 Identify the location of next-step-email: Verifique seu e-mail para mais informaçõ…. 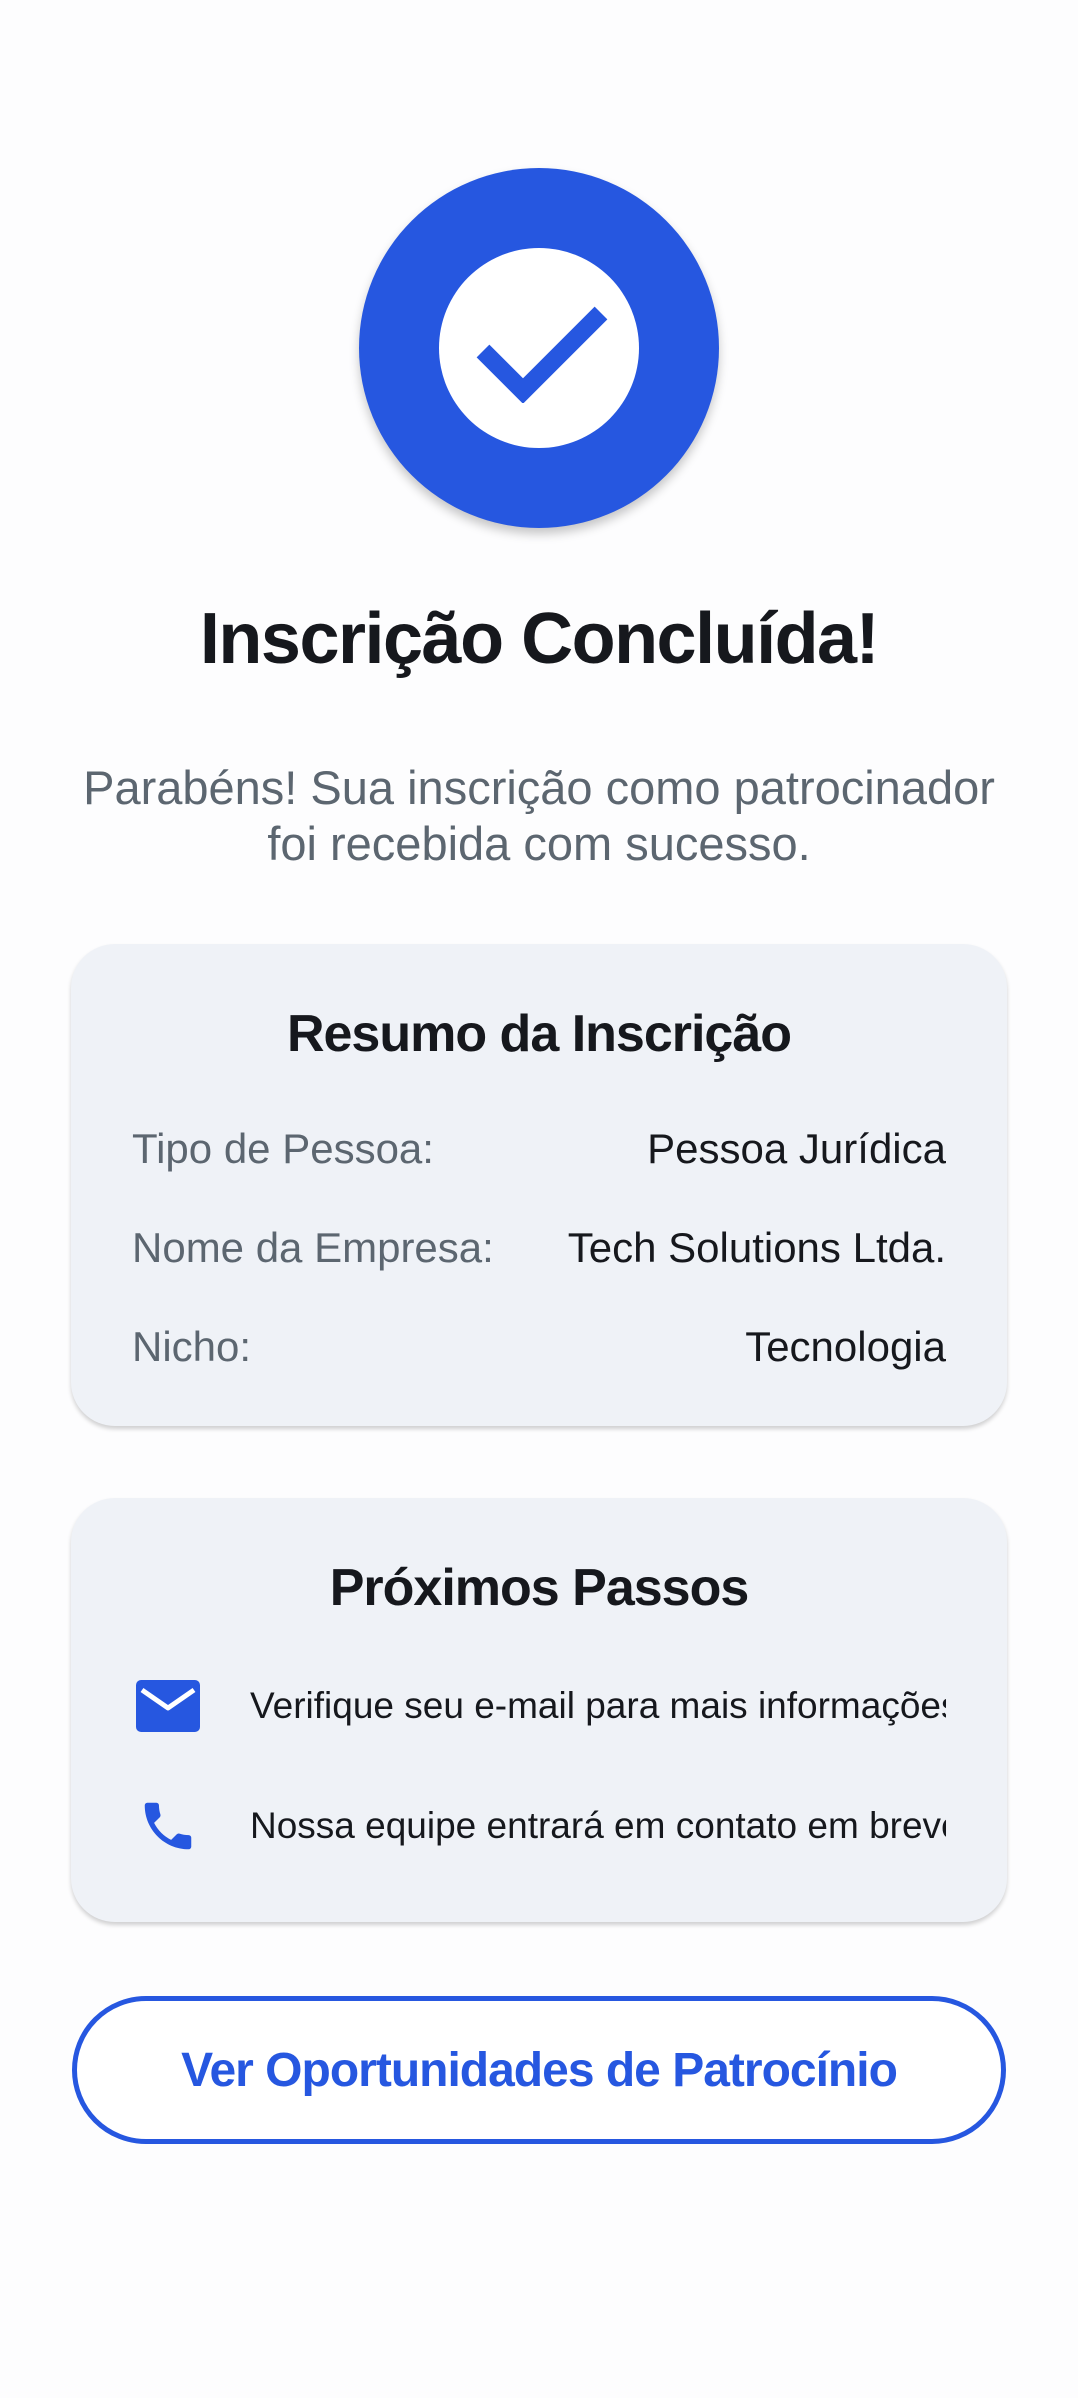
(539, 1706).